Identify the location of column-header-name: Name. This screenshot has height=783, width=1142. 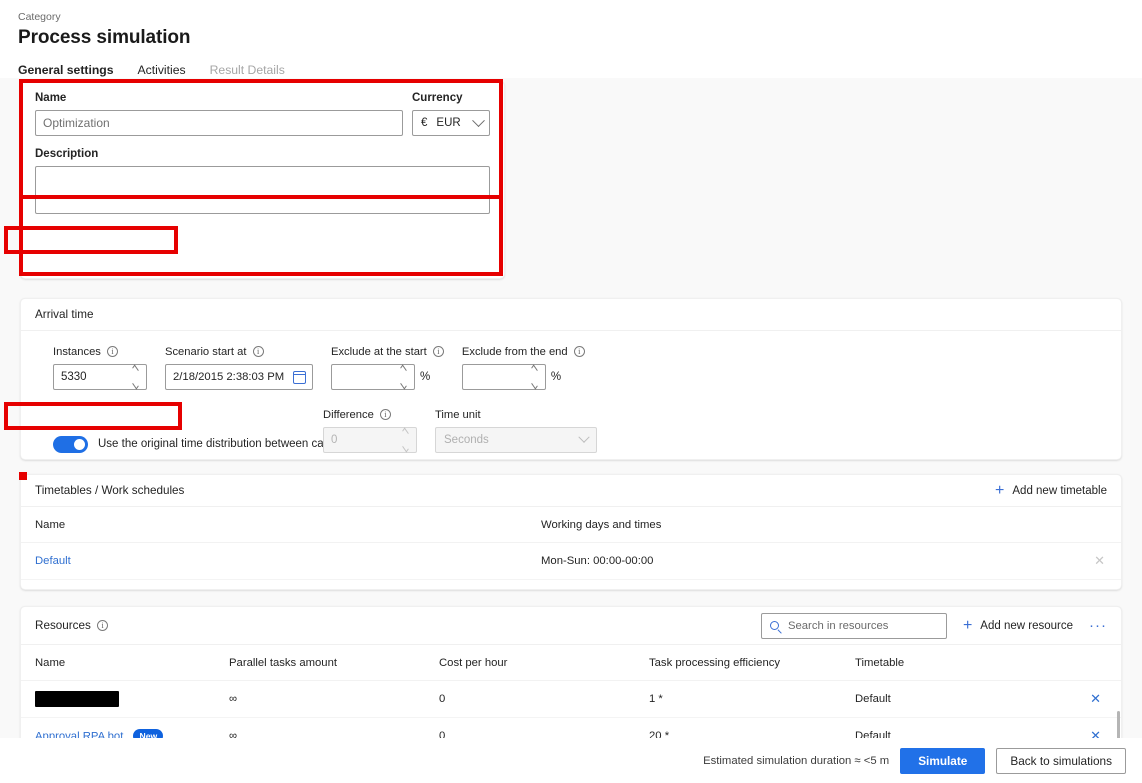
(125, 663).